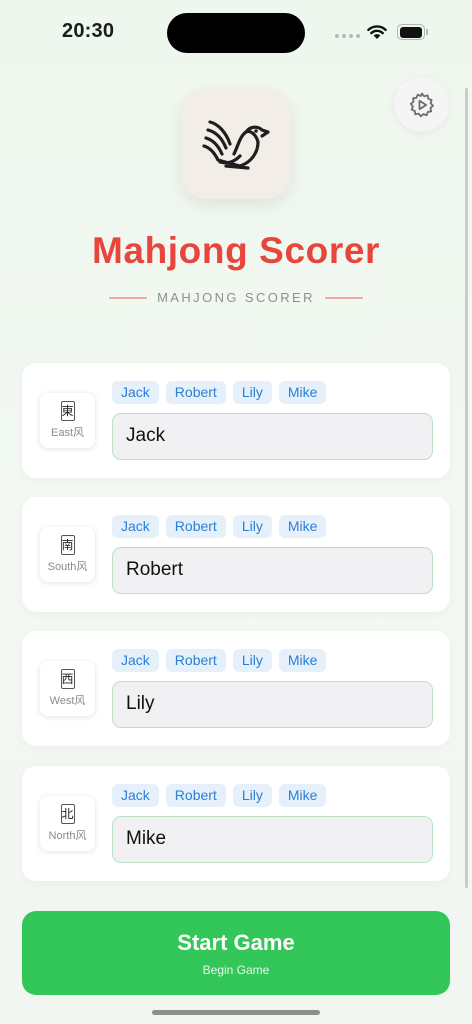 This screenshot has width=472, height=1024. What do you see at coordinates (466, 488) in the screenshot?
I see `scrollbar` at bounding box center [466, 488].